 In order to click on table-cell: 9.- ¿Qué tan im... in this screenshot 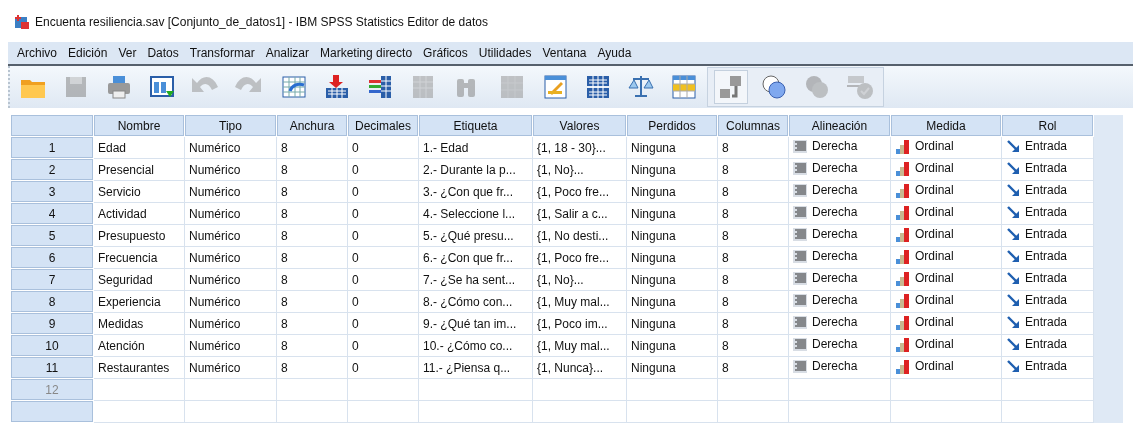, I will do `click(475, 323)`.